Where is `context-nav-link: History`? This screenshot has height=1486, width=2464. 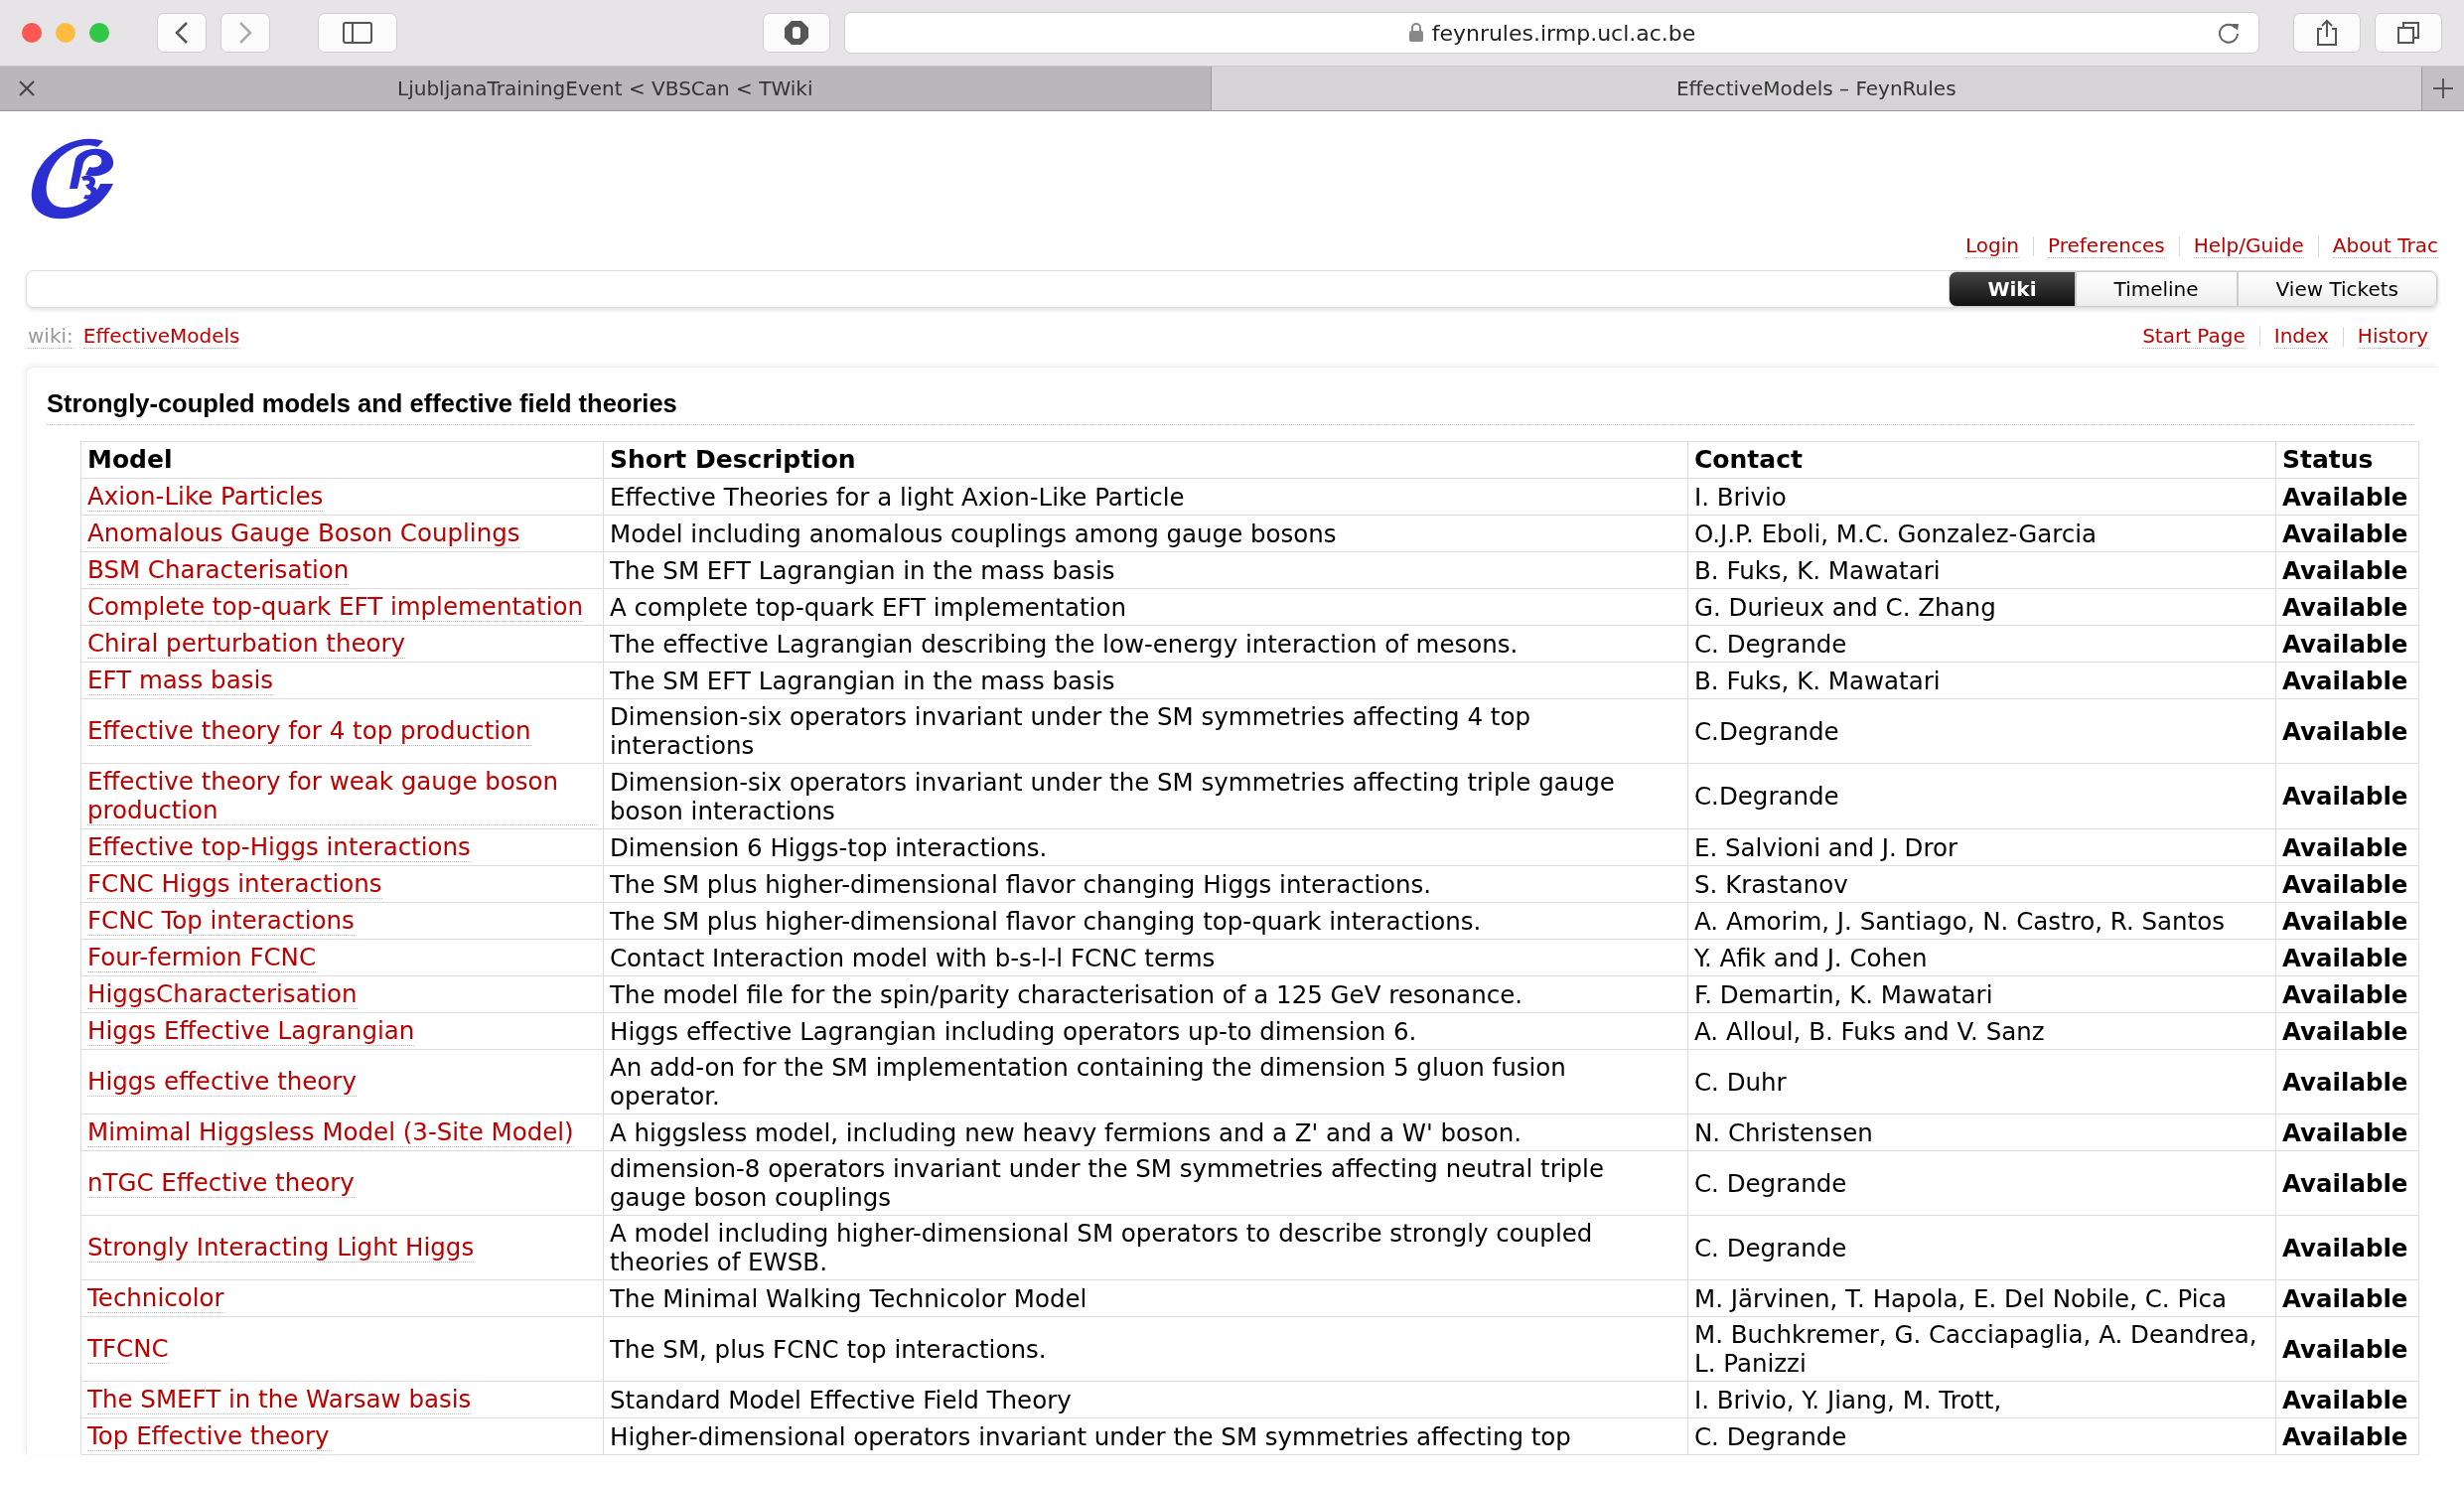 context-nav-link: History is located at coordinates (2392, 336).